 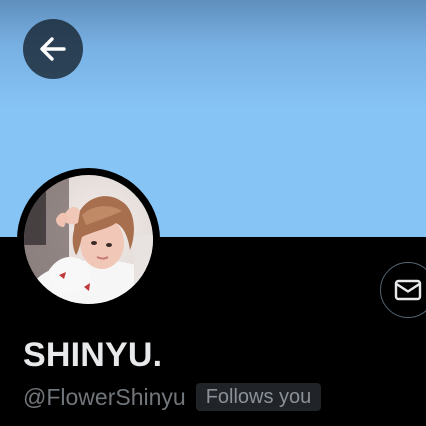 What do you see at coordinates (104, 397) in the screenshot?
I see `user-handle: @FlowerShinyu` at bounding box center [104, 397].